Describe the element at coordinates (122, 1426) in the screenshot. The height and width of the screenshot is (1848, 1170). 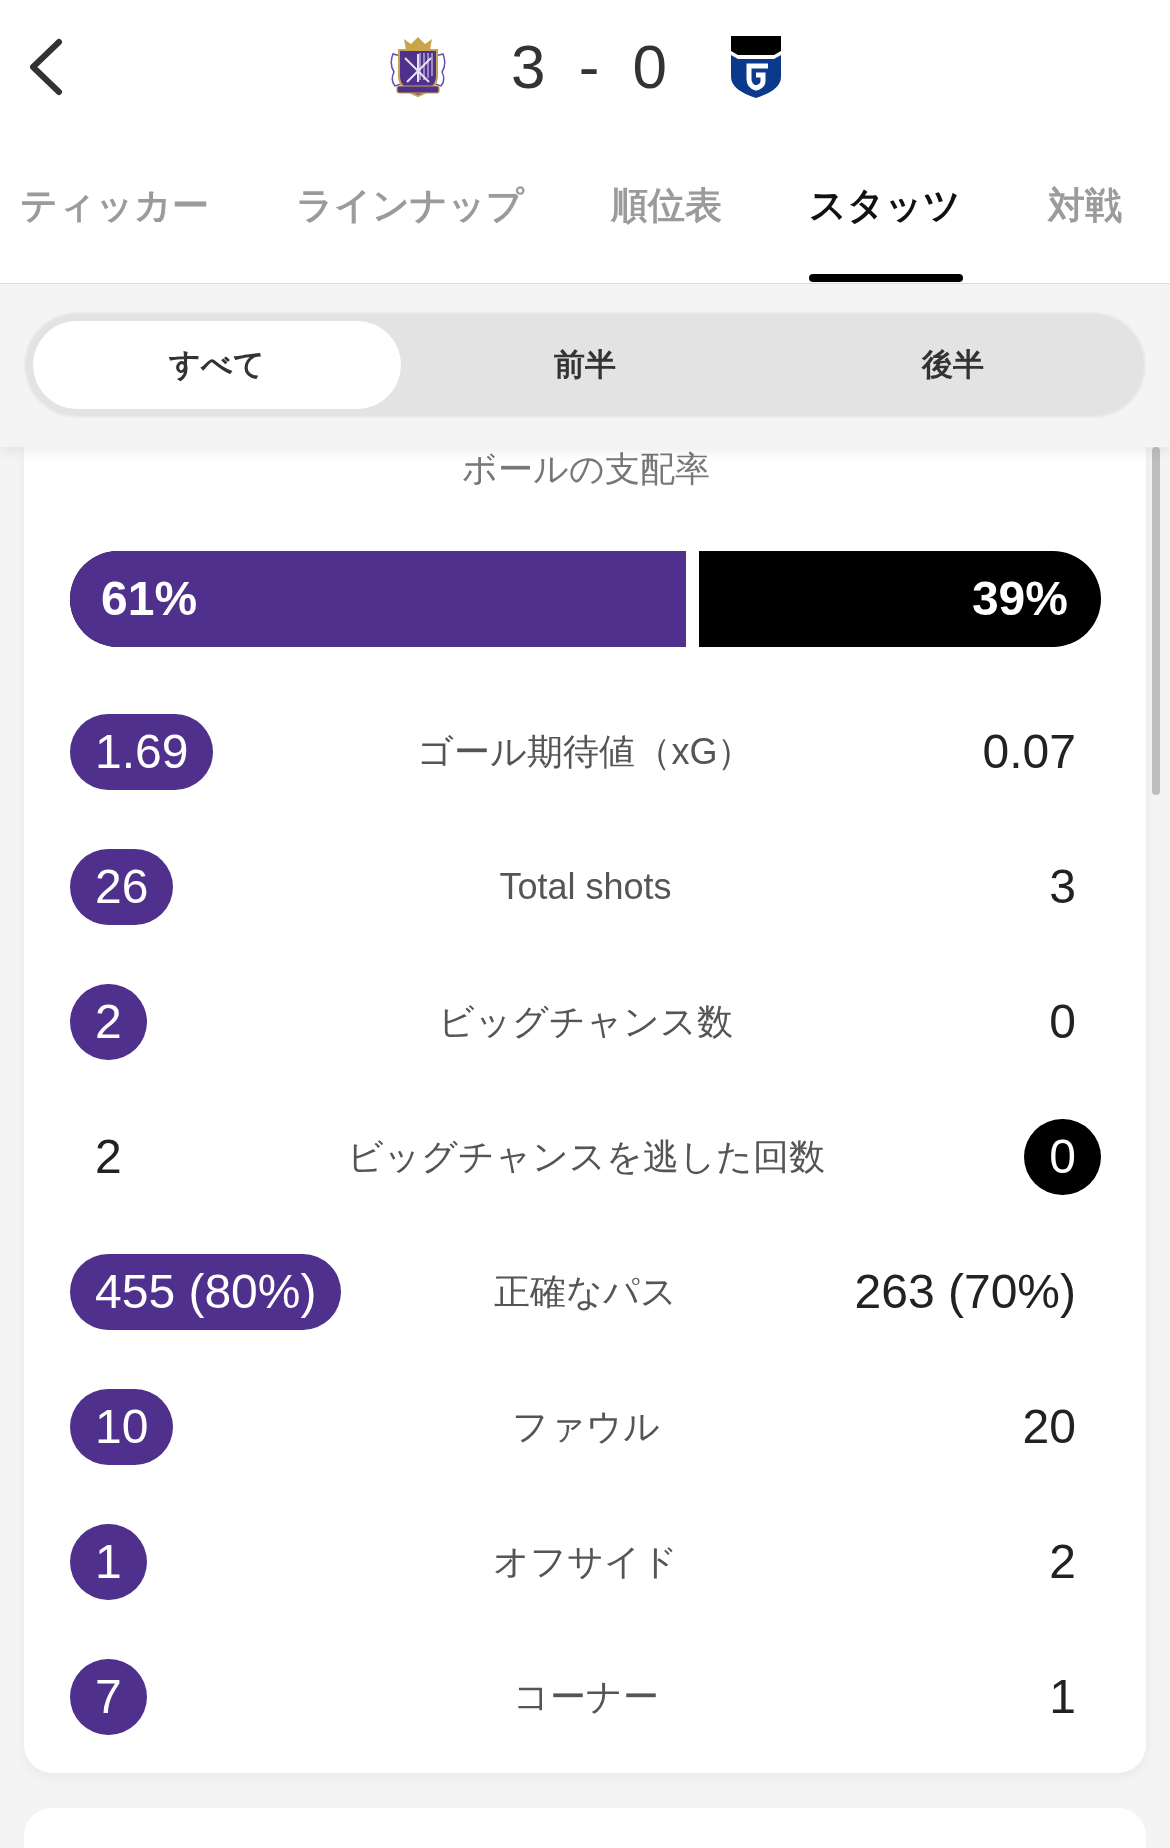
I see `home-value: 10` at that location.